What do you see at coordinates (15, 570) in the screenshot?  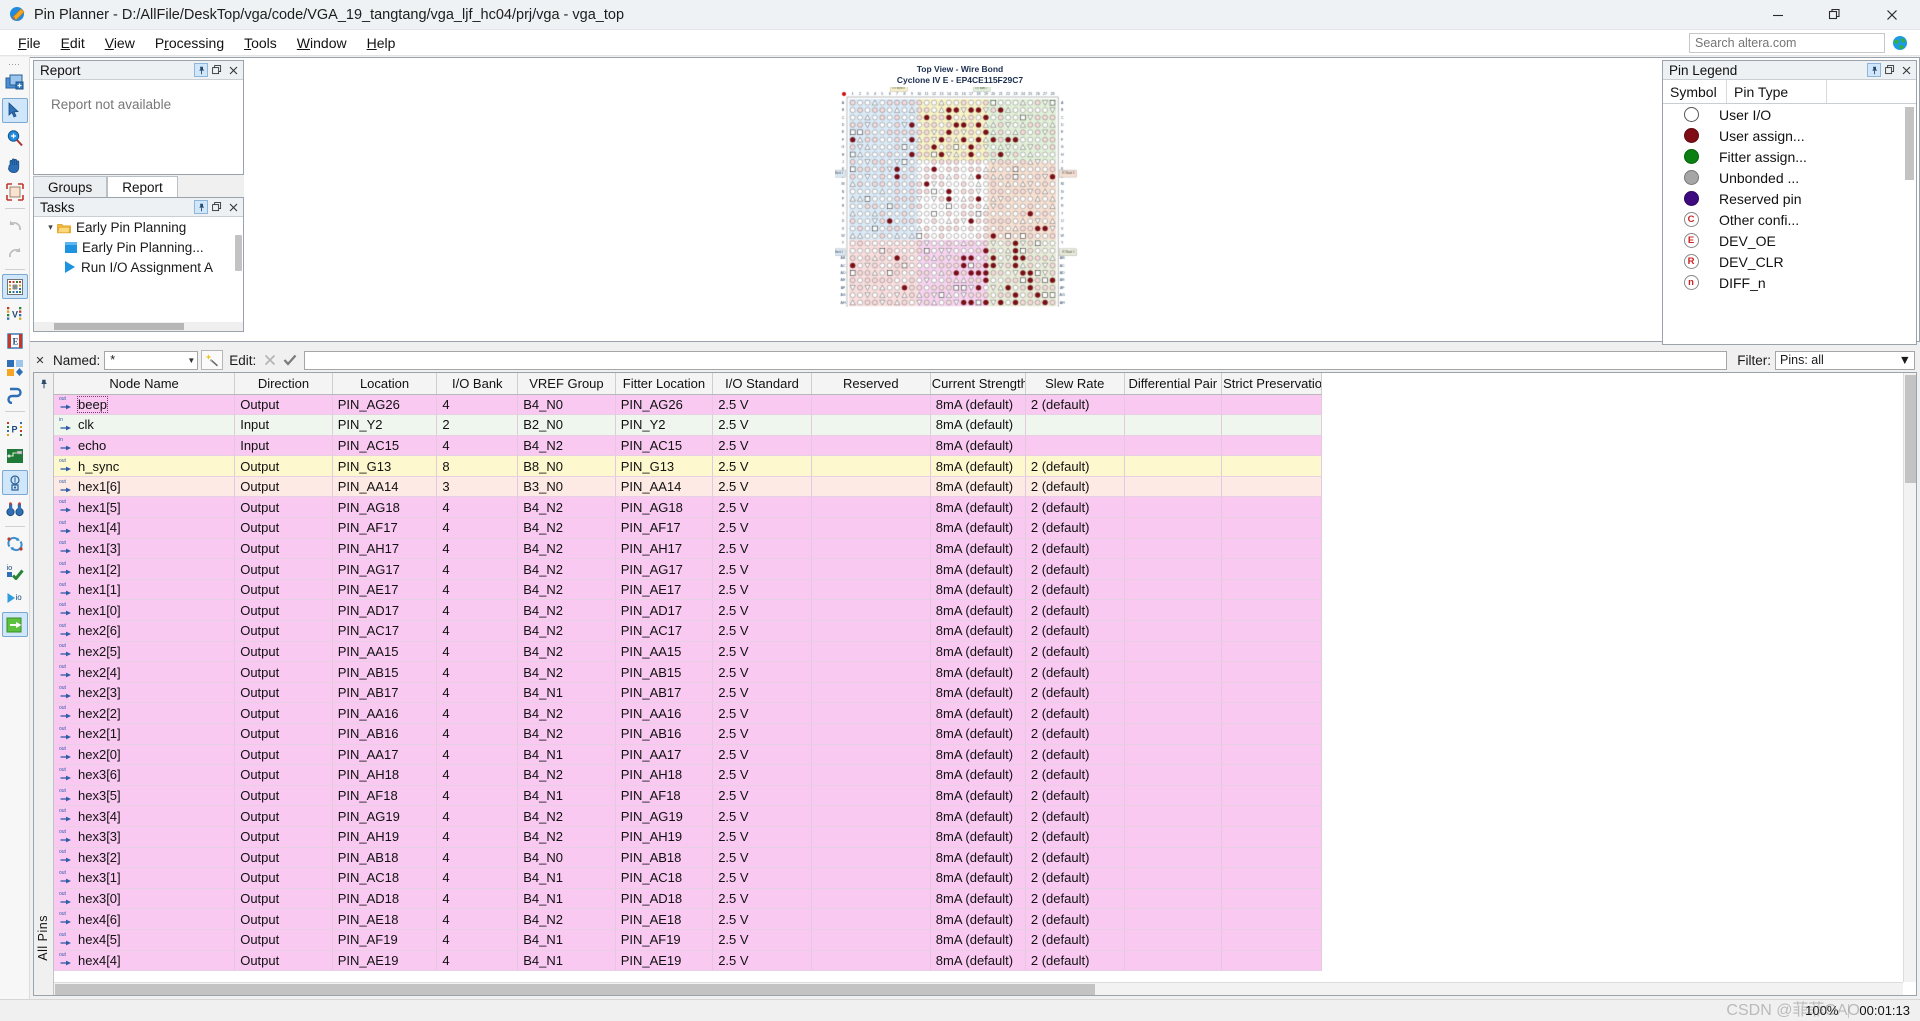 I see `io-check-icon: io` at bounding box center [15, 570].